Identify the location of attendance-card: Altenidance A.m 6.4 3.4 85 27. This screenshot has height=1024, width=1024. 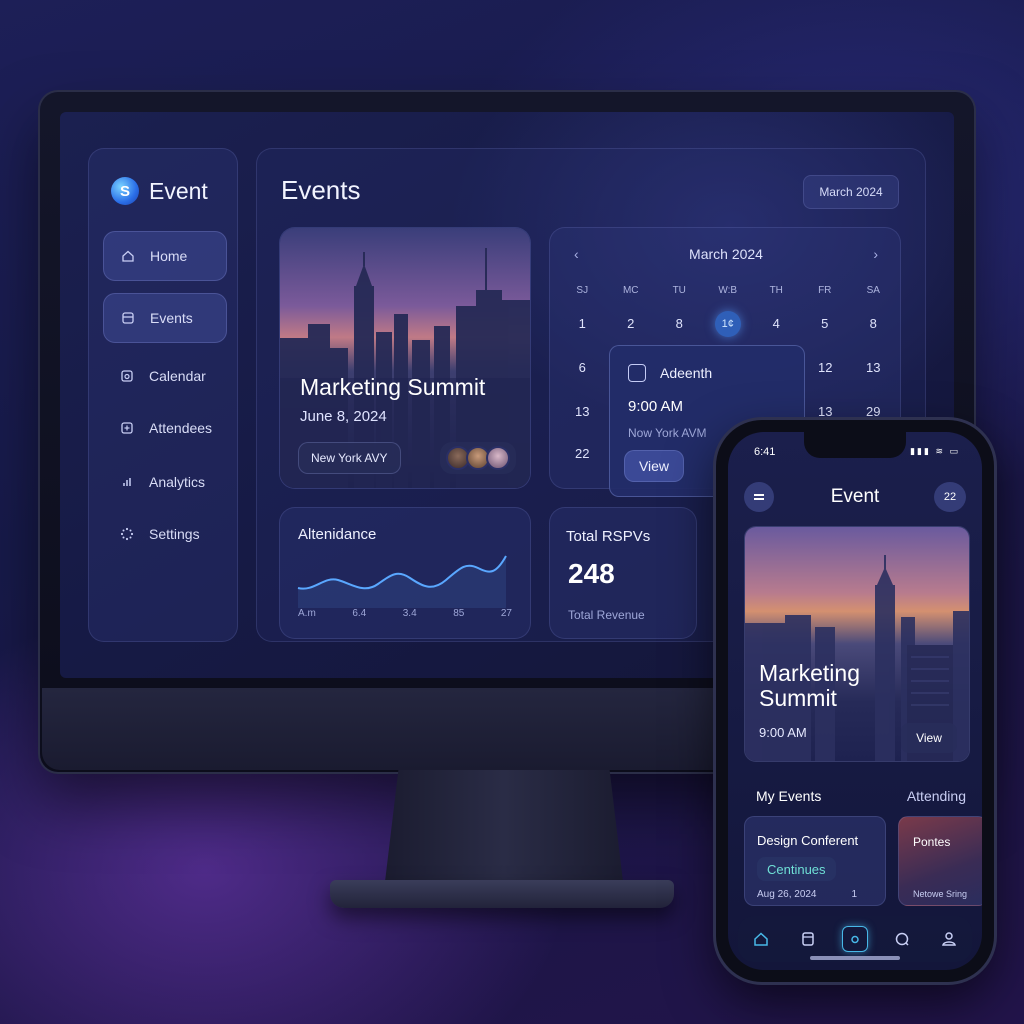
(405, 573).